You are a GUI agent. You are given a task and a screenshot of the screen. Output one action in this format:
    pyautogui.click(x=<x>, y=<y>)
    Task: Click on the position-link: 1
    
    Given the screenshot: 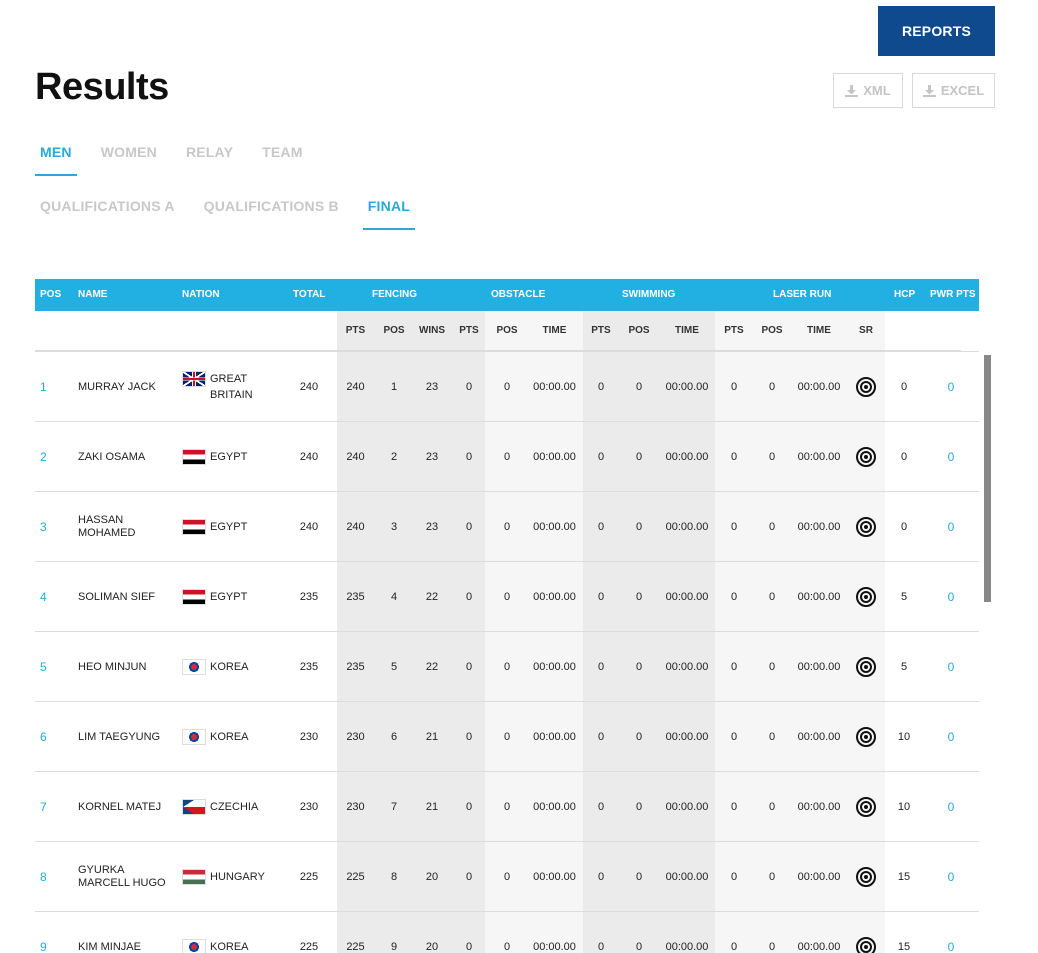 What is the action you would take?
    pyautogui.click(x=43, y=387)
    